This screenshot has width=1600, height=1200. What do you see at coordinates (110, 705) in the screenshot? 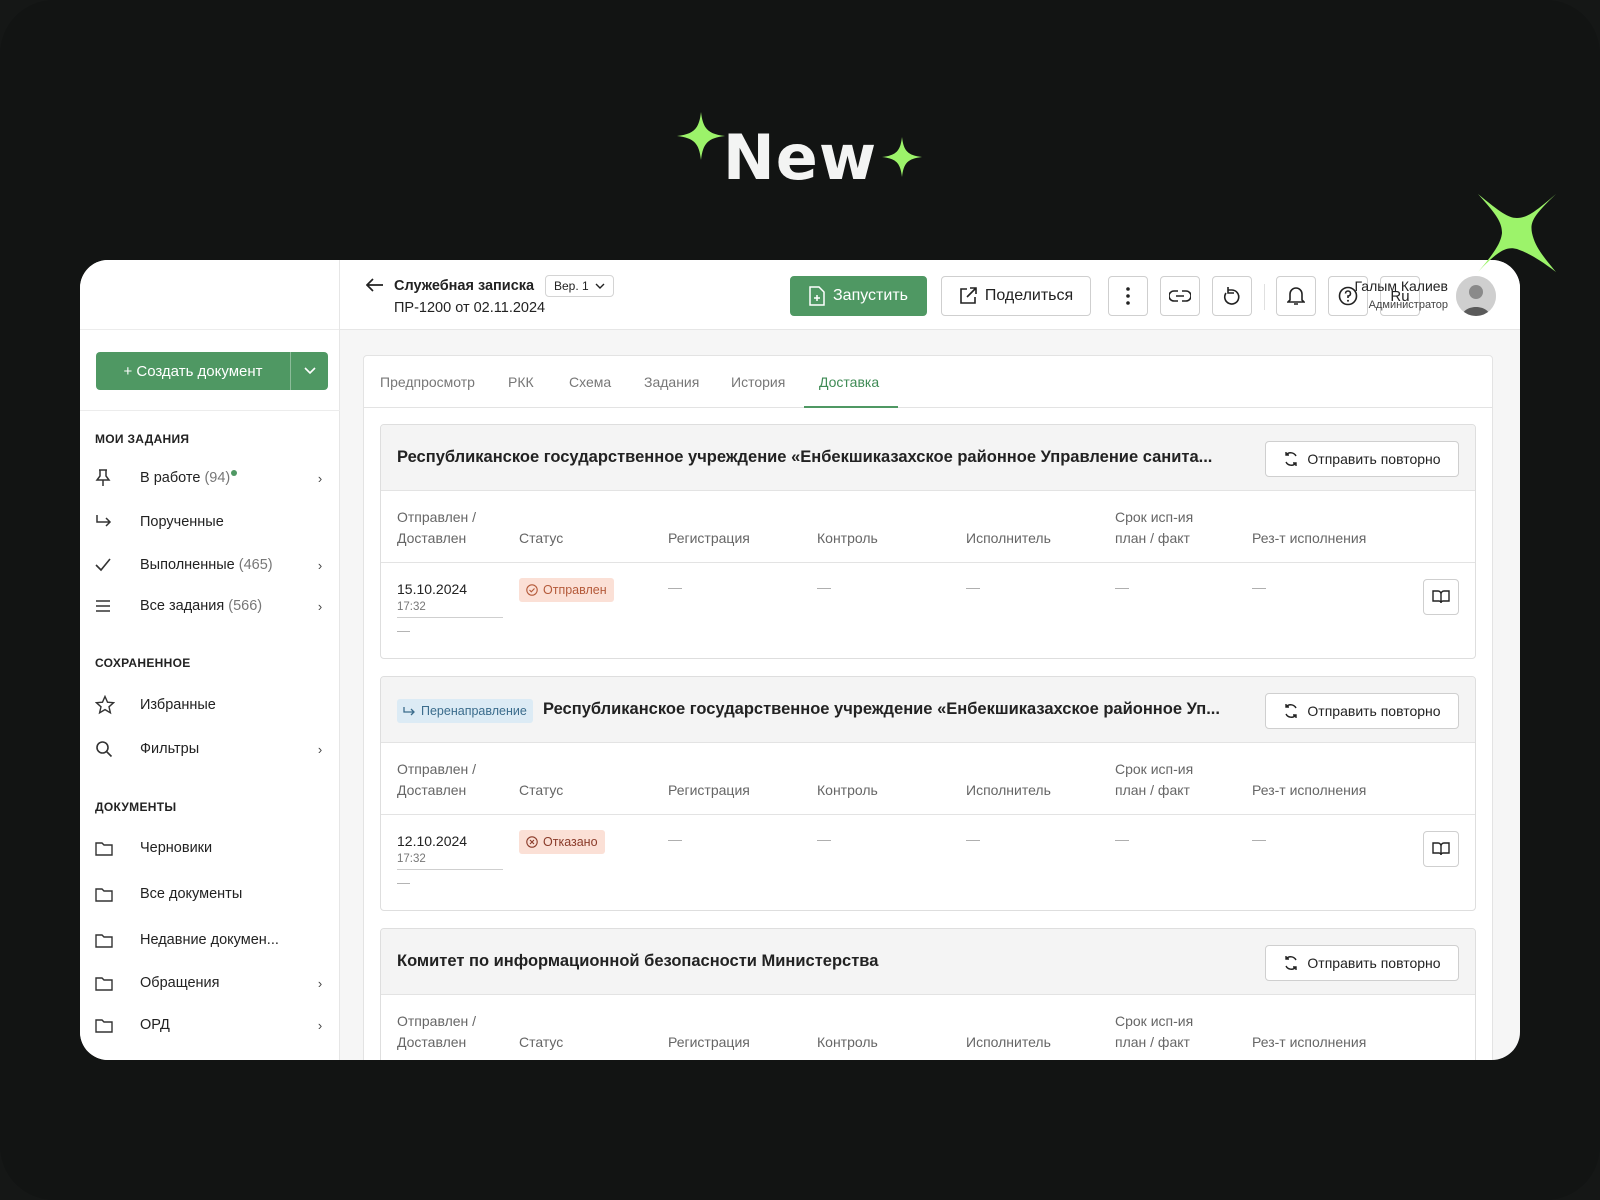
I see `star-icon` at bounding box center [110, 705].